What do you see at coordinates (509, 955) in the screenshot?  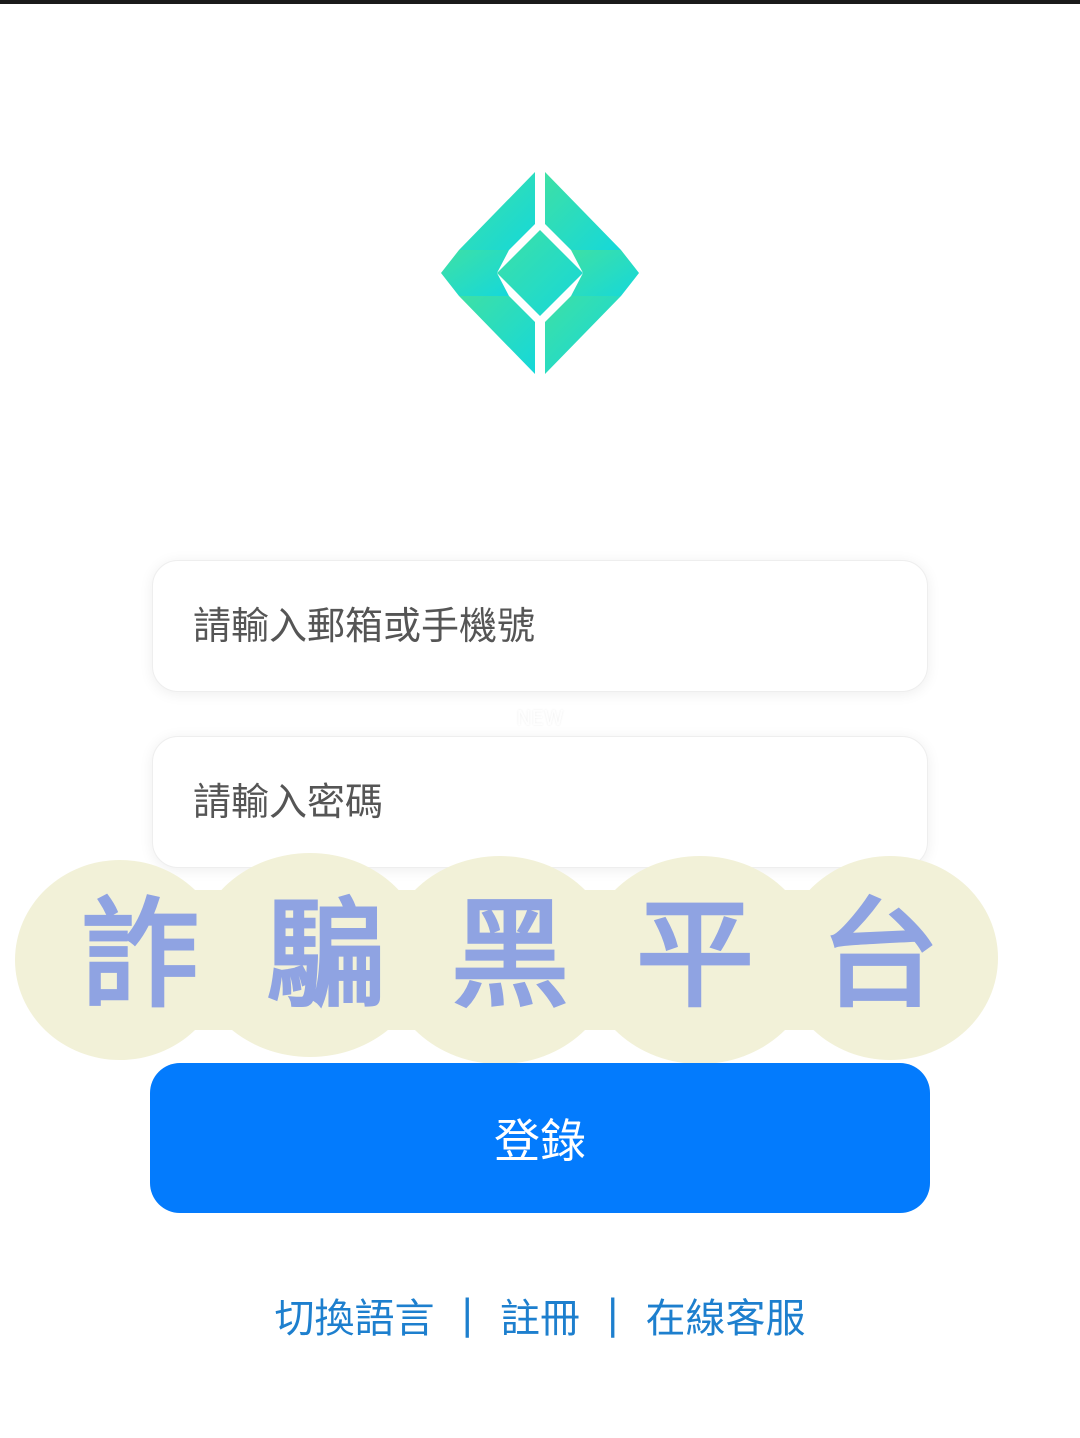 I see `stamp-char-3: 黑` at bounding box center [509, 955].